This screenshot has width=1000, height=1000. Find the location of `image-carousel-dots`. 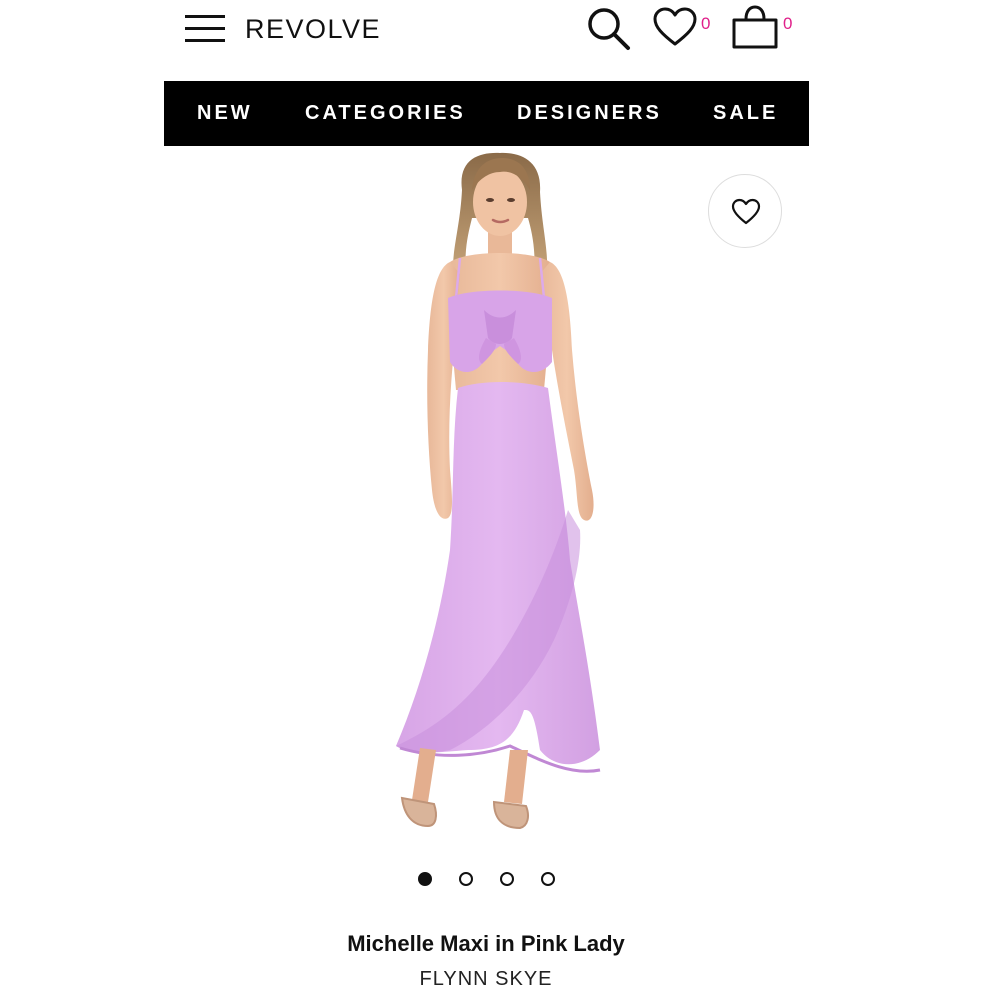

image-carousel-dots is located at coordinates (500, 880).